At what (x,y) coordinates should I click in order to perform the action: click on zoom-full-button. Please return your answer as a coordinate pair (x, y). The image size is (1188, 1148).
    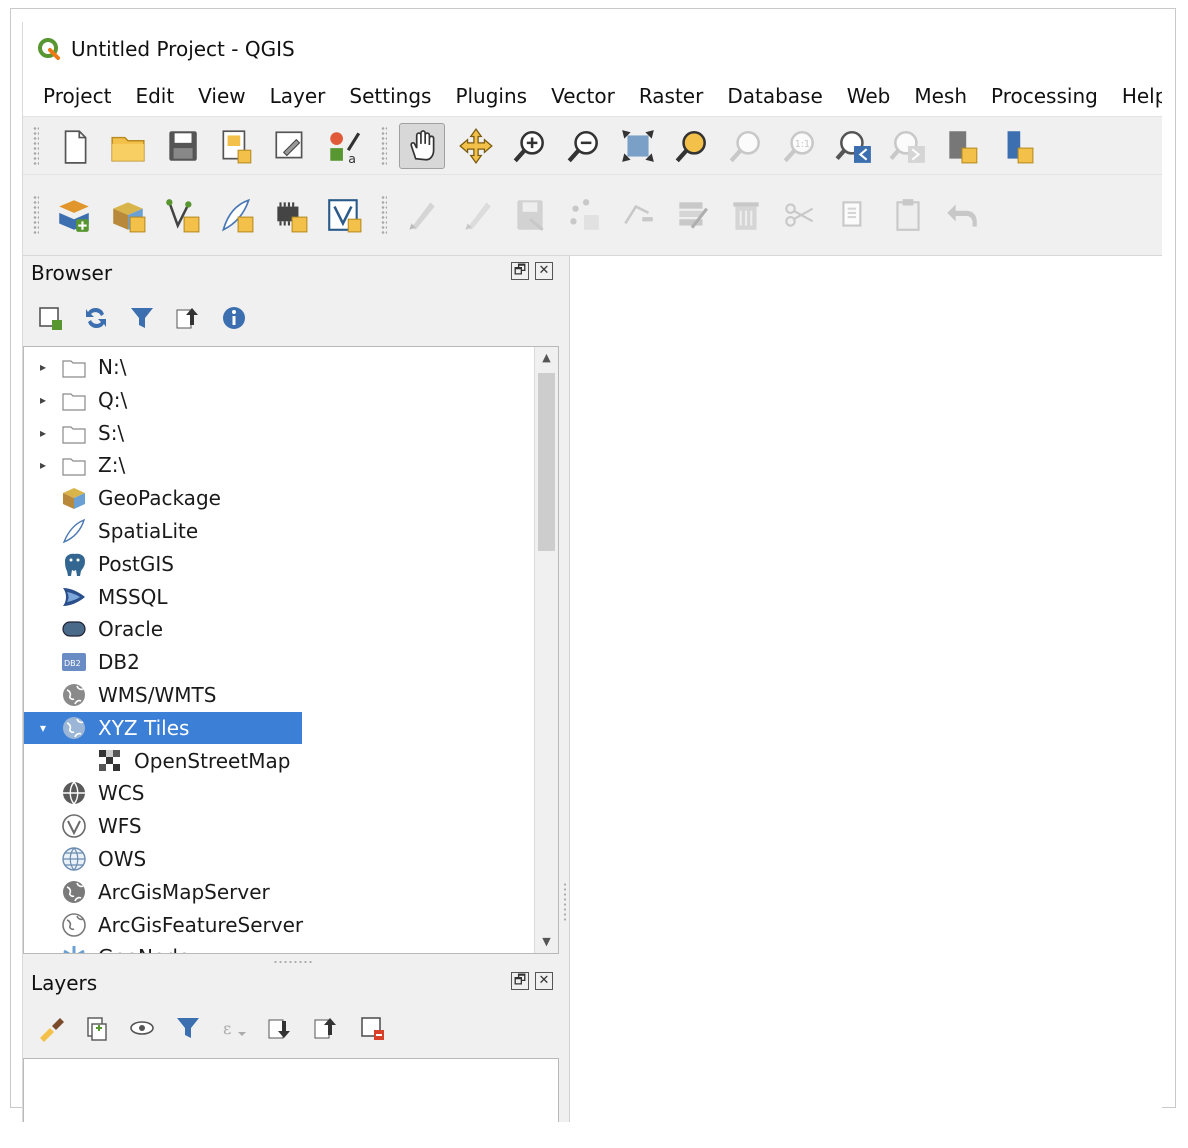
    Looking at the image, I should click on (638, 146).